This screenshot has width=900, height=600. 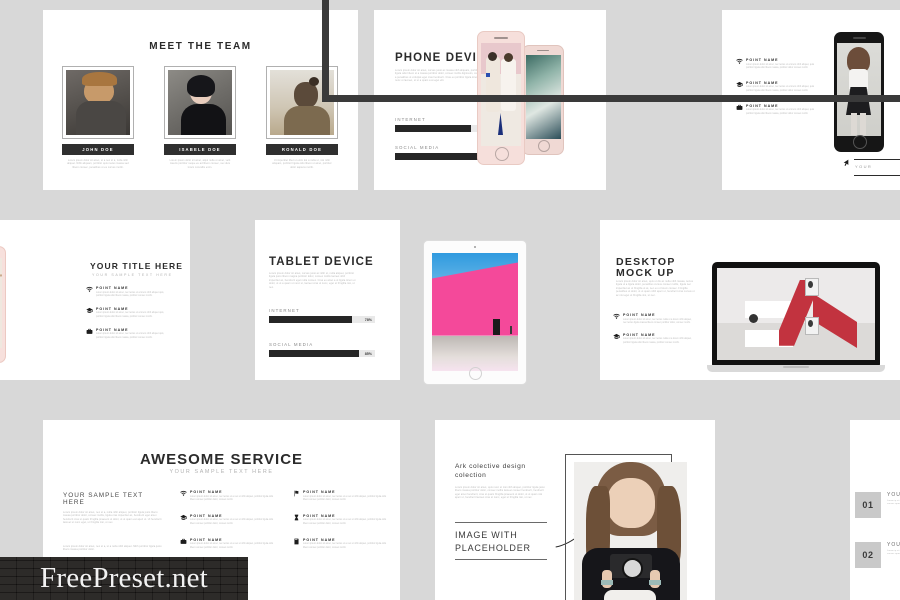 What do you see at coordinates (296, 541) in the screenshot?
I see `book-icon` at bounding box center [296, 541].